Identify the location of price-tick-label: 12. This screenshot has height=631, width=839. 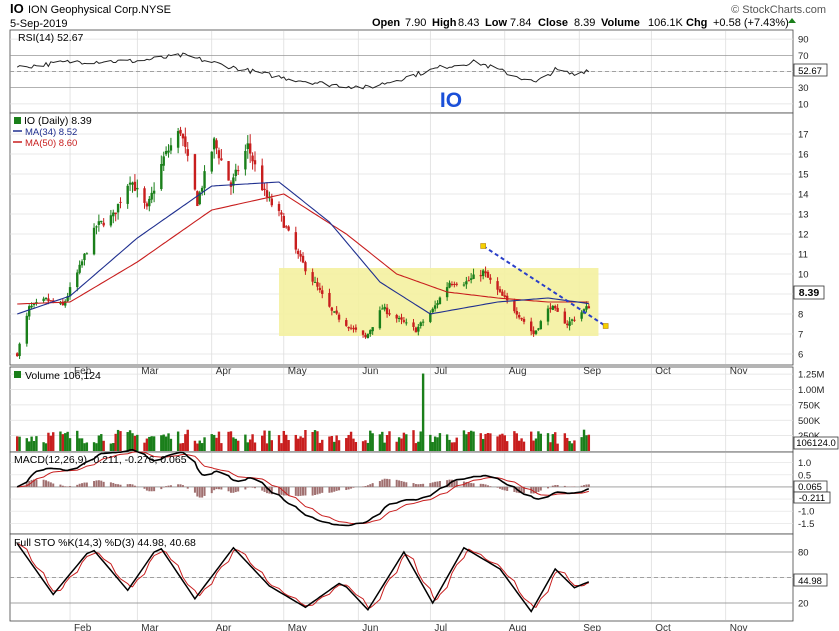
(803, 235).